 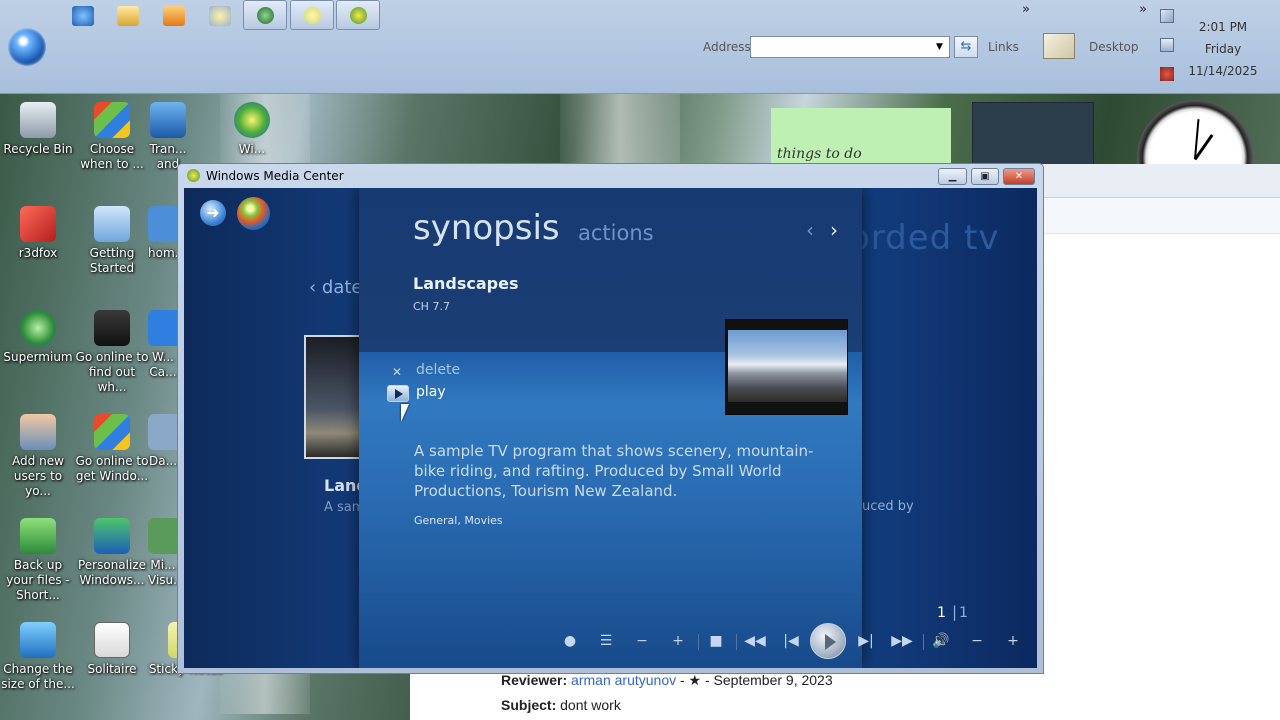 I want to click on delete-icon: ✕, so click(x=397, y=372).